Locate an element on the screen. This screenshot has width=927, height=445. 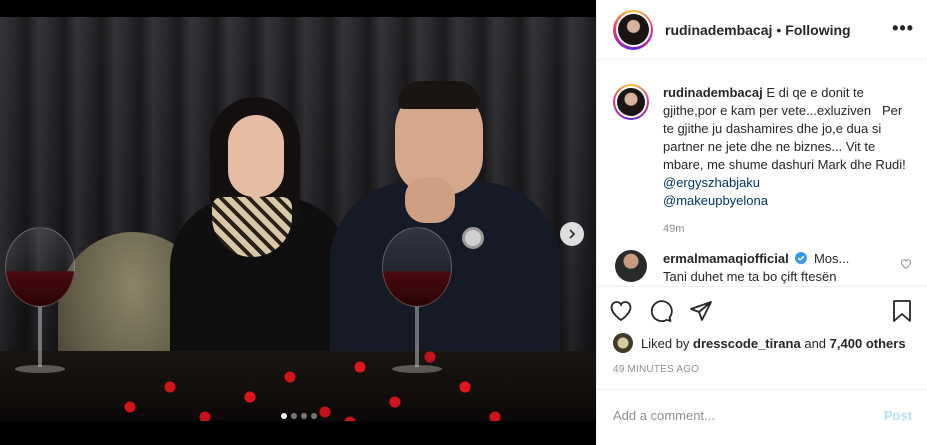
share-icon is located at coordinates (701, 311).